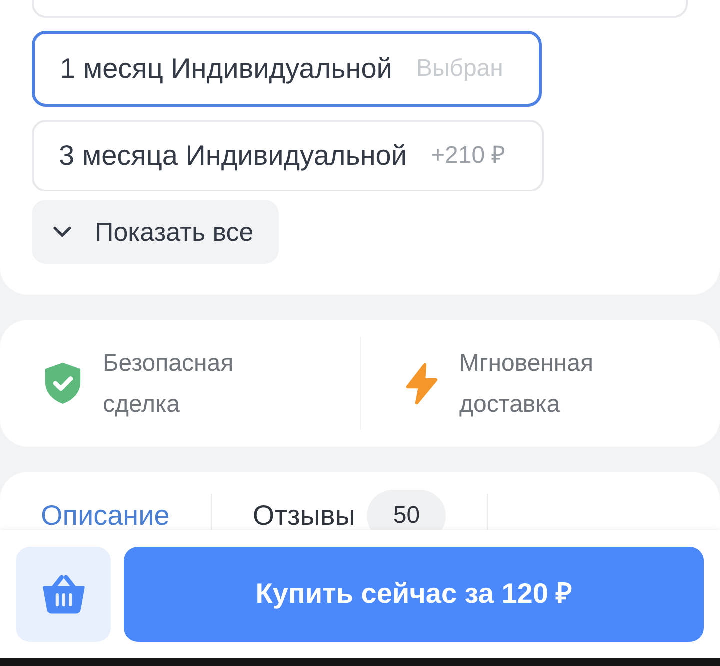  What do you see at coordinates (63, 383) in the screenshot?
I see `shield-check-icon` at bounding box center [63, 383].